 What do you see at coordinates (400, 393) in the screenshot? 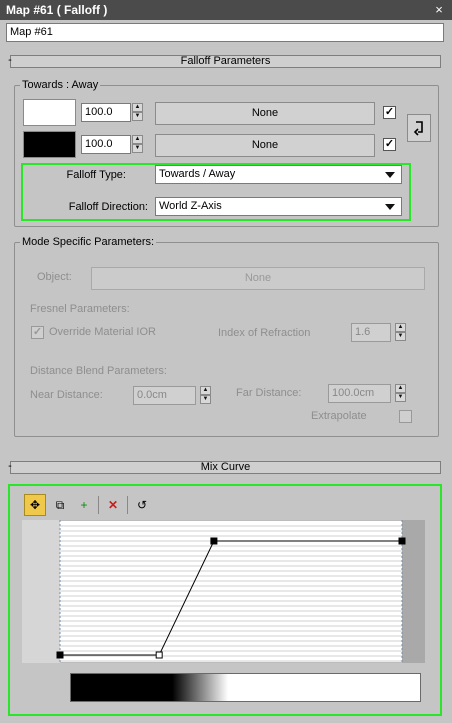
I see `far-distance-spinner: ▲ ▼` at bounding box center [400, 393].